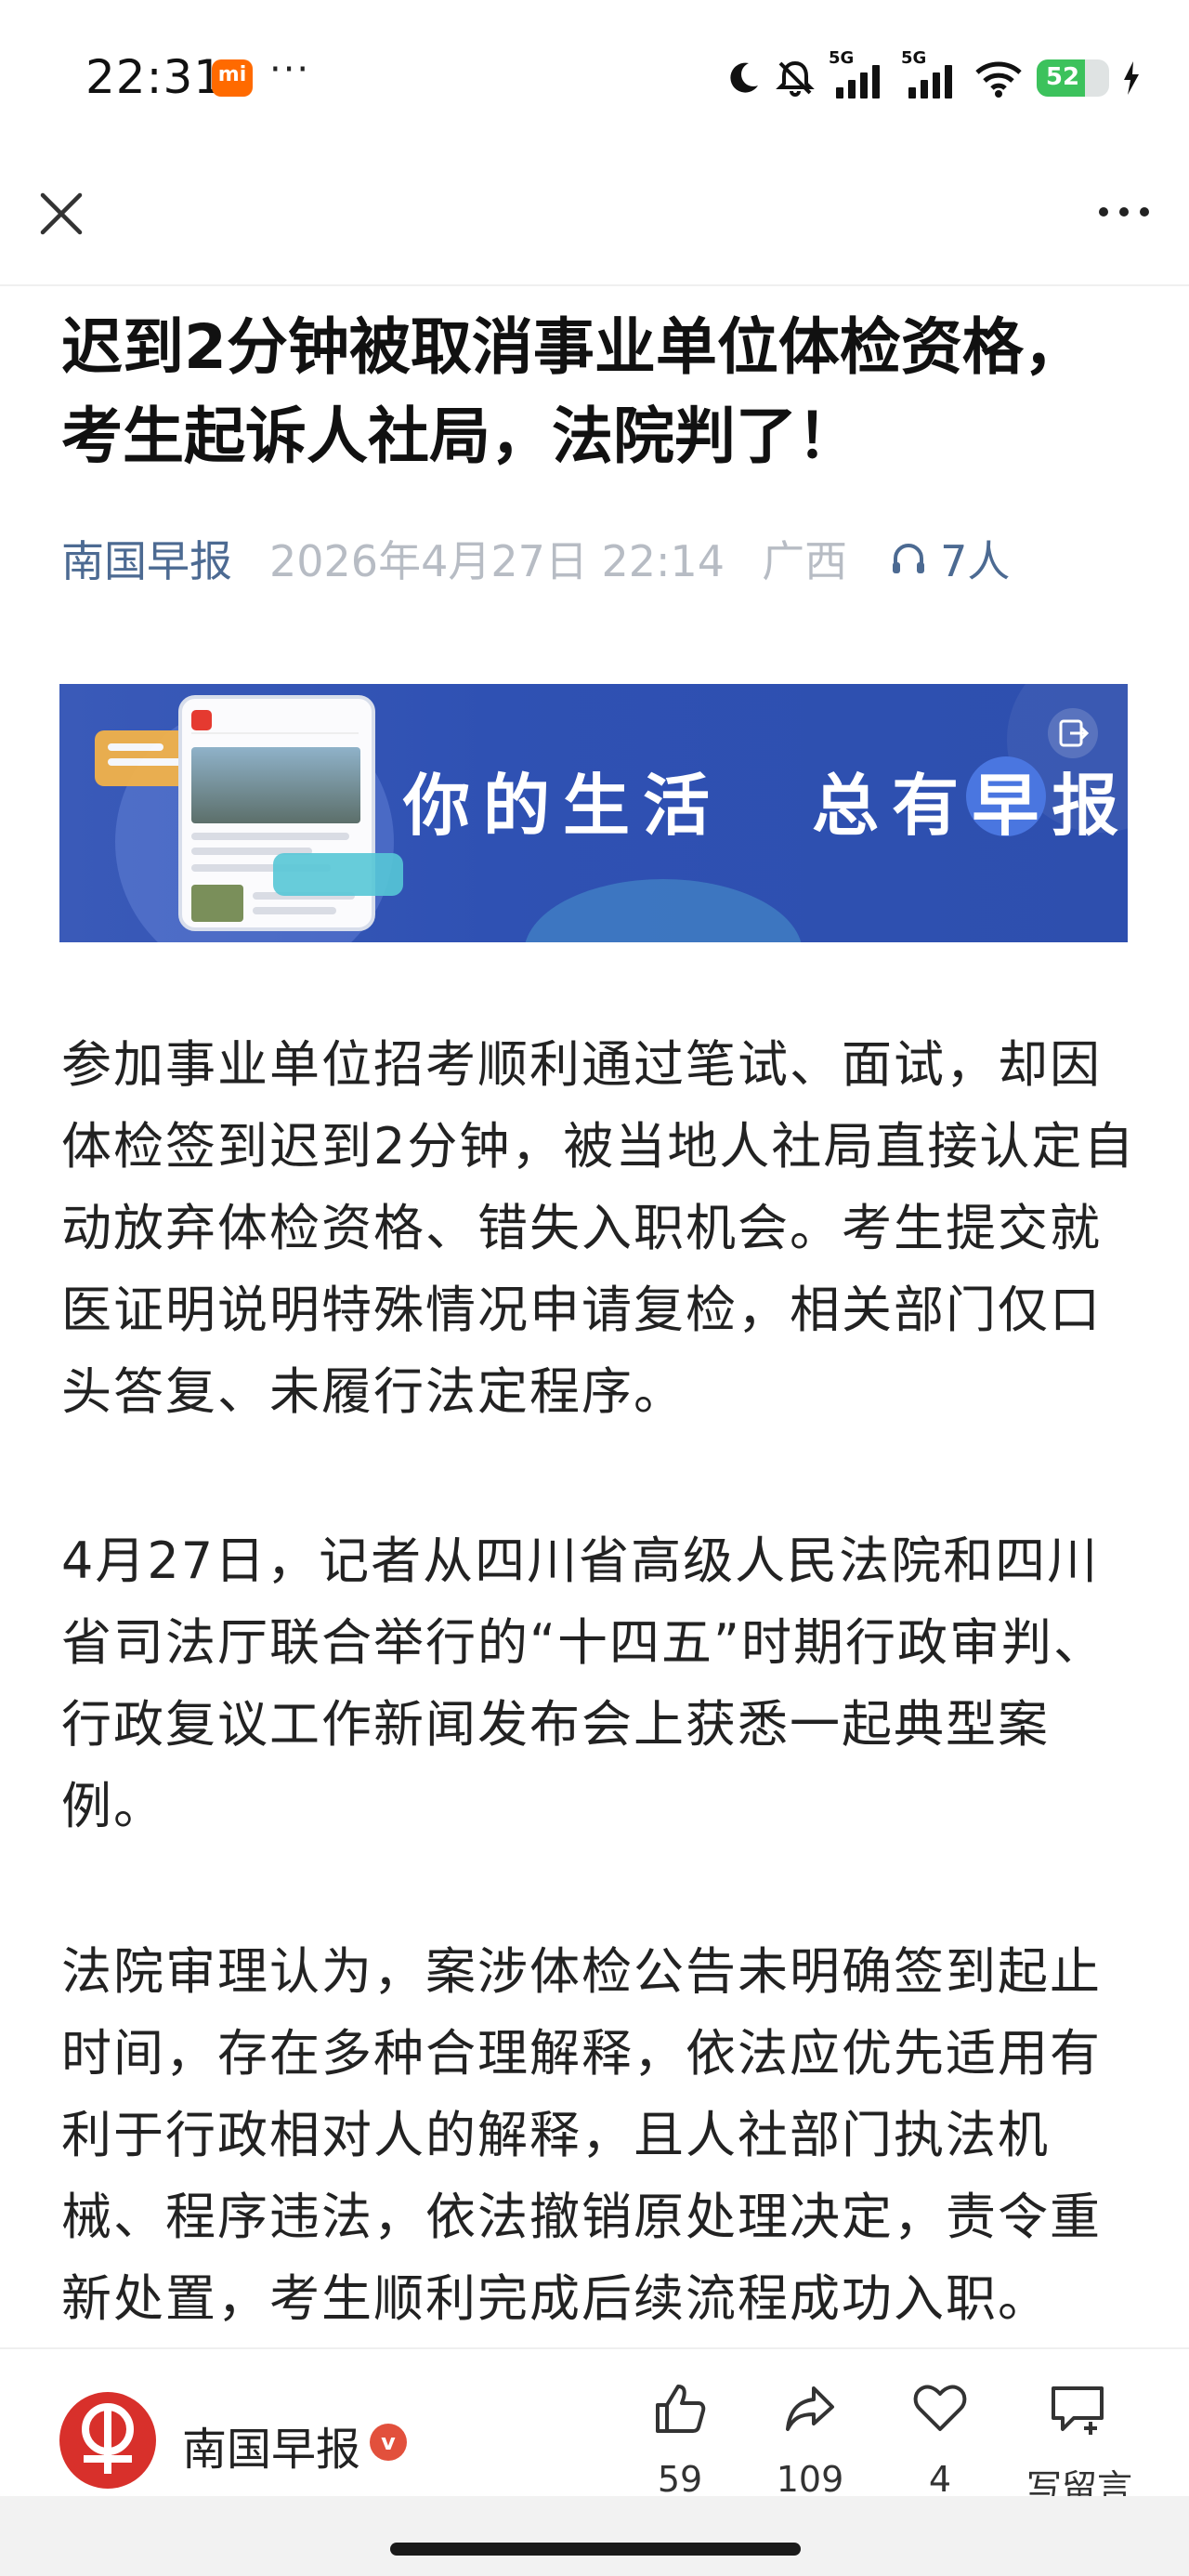 Image resolution: width=1189 pixels, height=2576 pixels. Describe the element at coordinates (1062, 77) in the screenshot. I see `battery-level: 52` at that location.